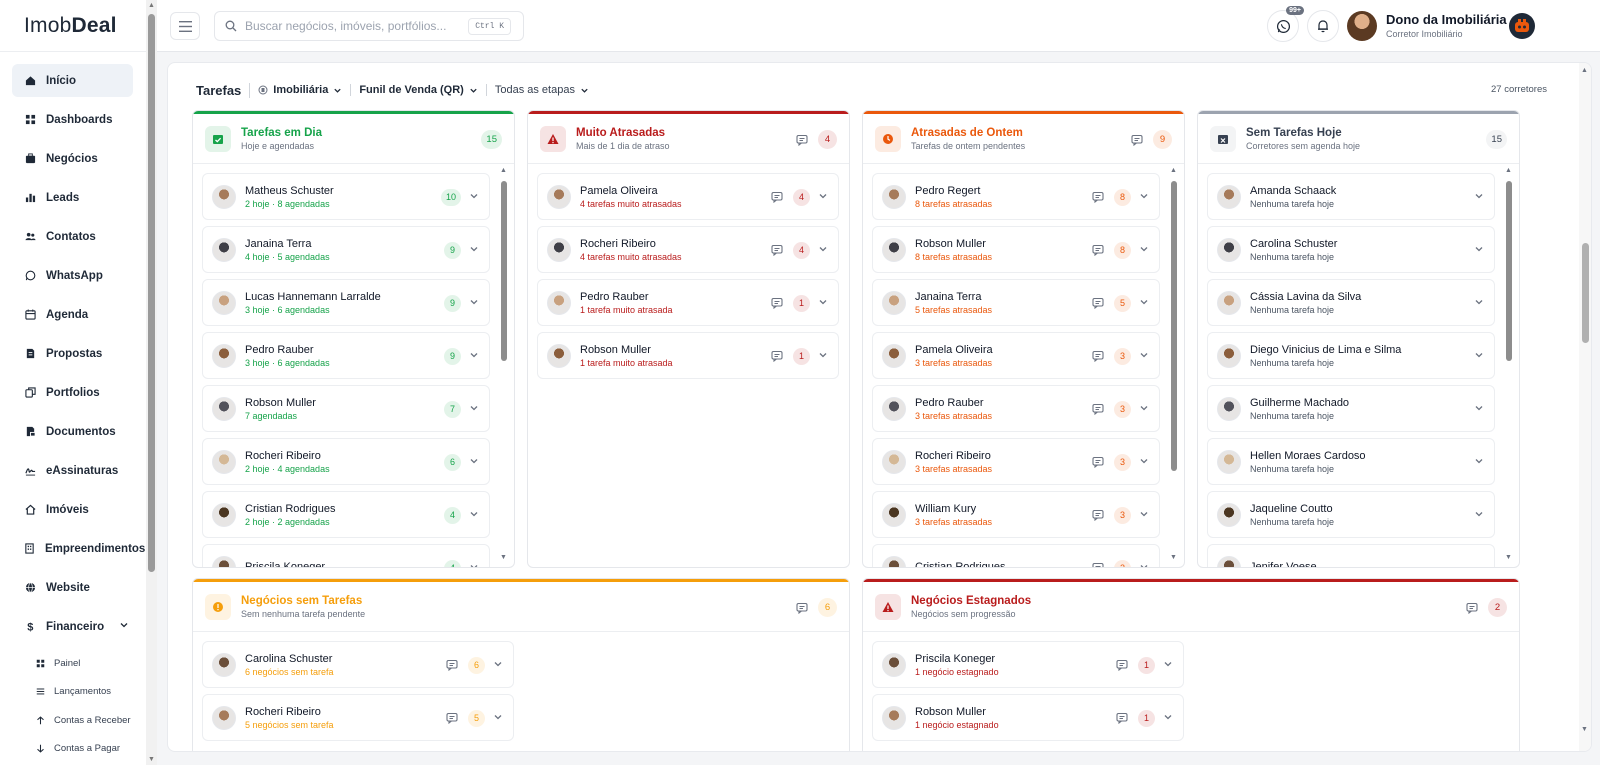  I want to click on broker-row: Pedro Rauber 3 tarefas atrasadas 3, so click(1016, 408).